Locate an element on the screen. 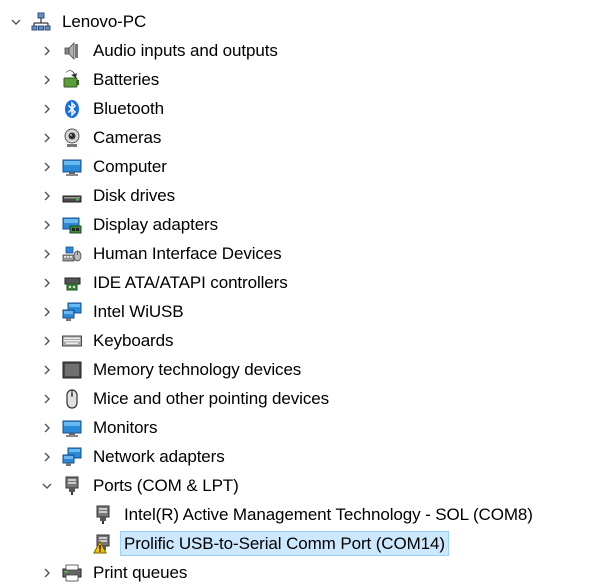  webcam-icon is located at coordinates (72, 138).